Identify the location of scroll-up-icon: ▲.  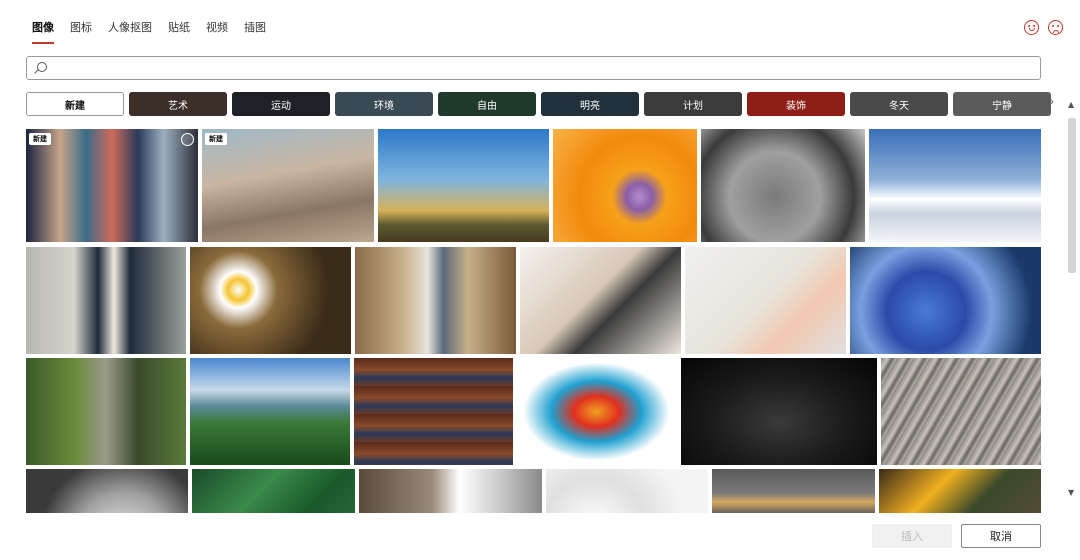
(1071, 104).